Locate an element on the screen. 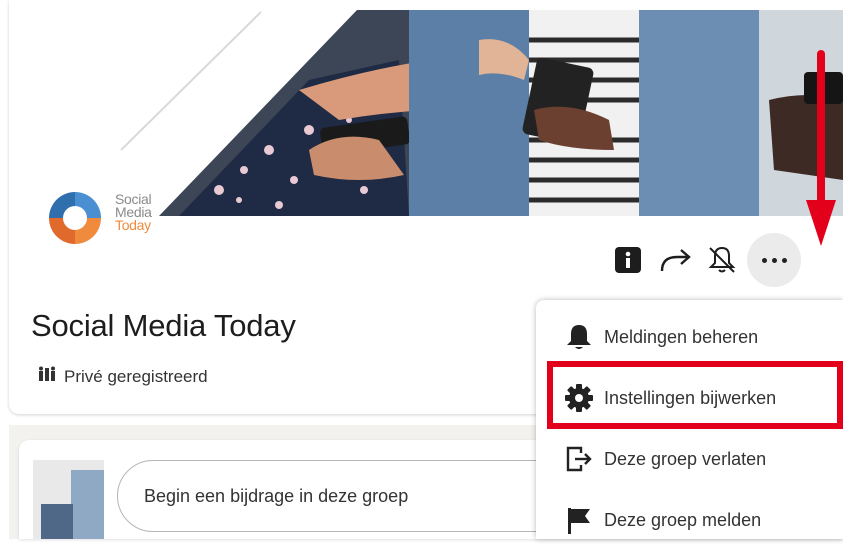 Image resolution: width=843 pixels, height=550 pixels. post-input: Begin een bijdrage in deze groep is located at coordinates (347, 496).